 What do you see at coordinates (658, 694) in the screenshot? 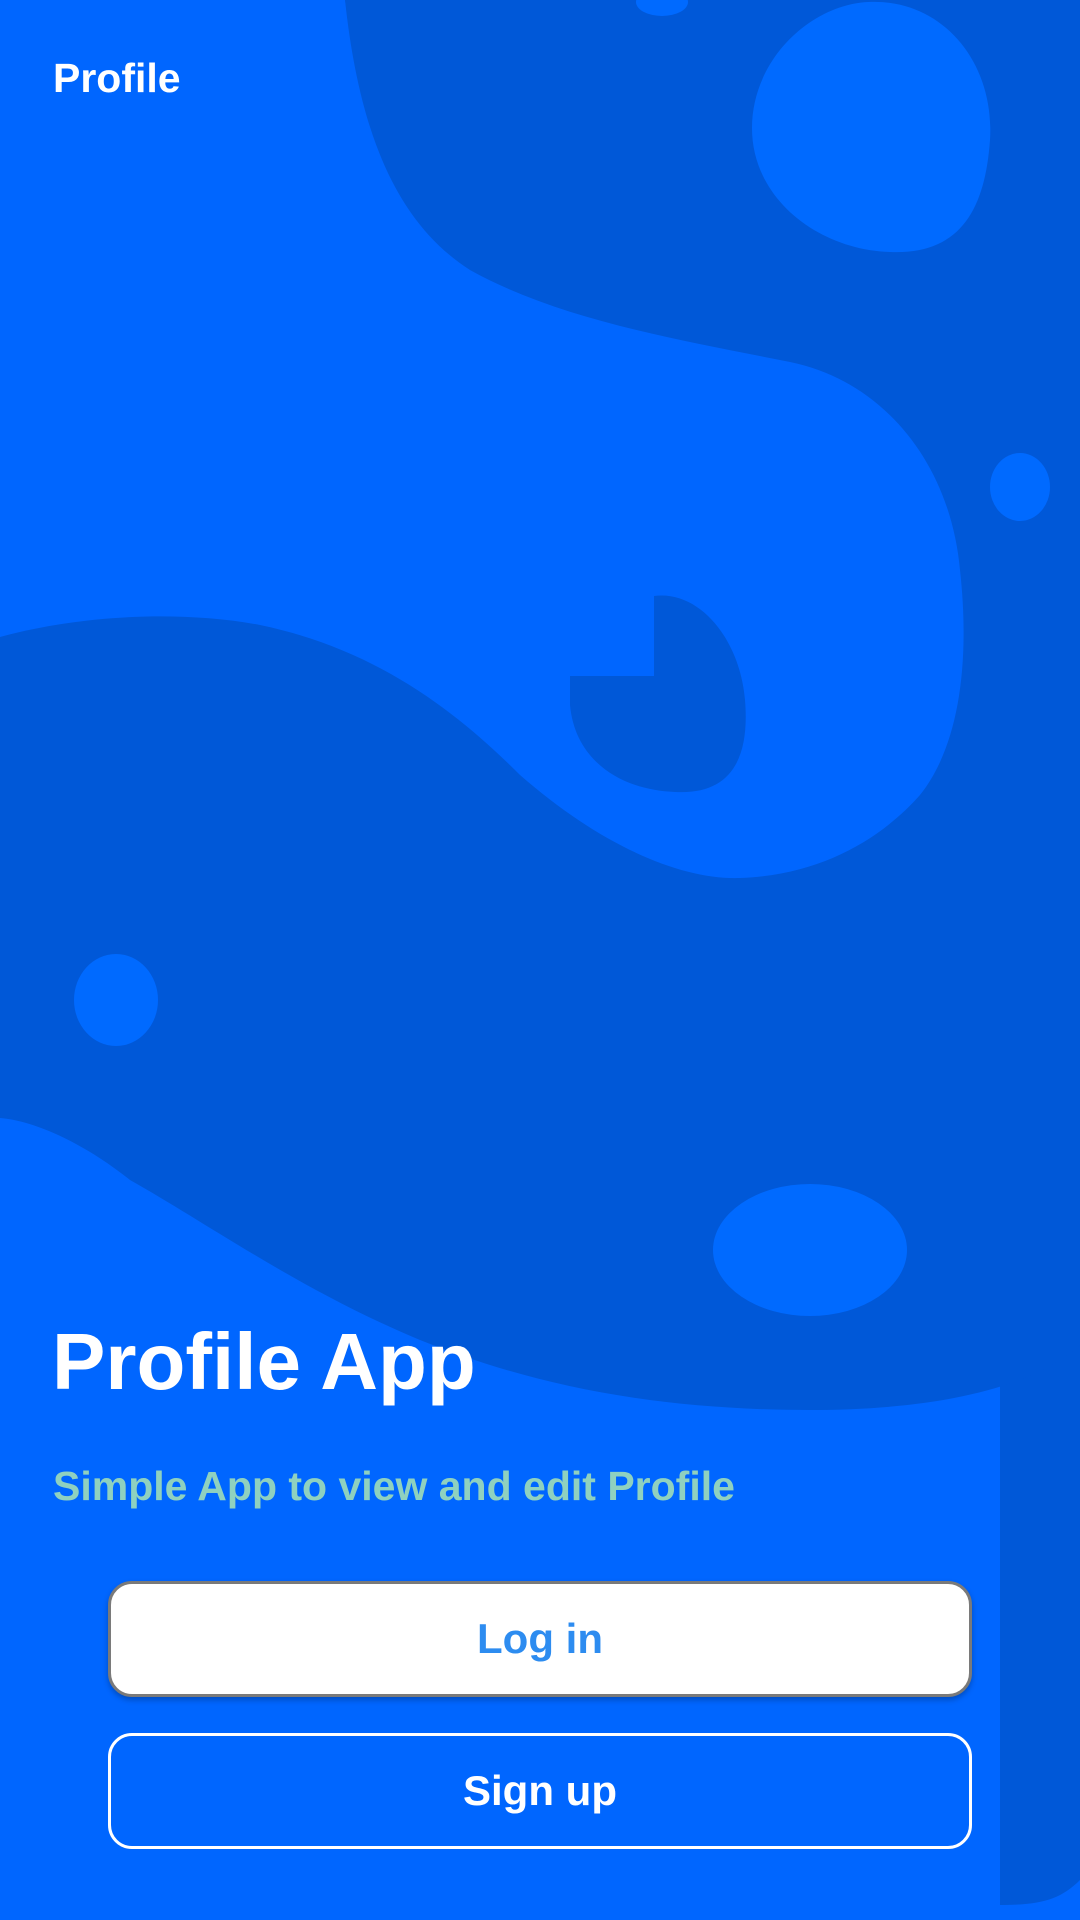
I see `background-notch-shape` at bounding box center [658, 694].